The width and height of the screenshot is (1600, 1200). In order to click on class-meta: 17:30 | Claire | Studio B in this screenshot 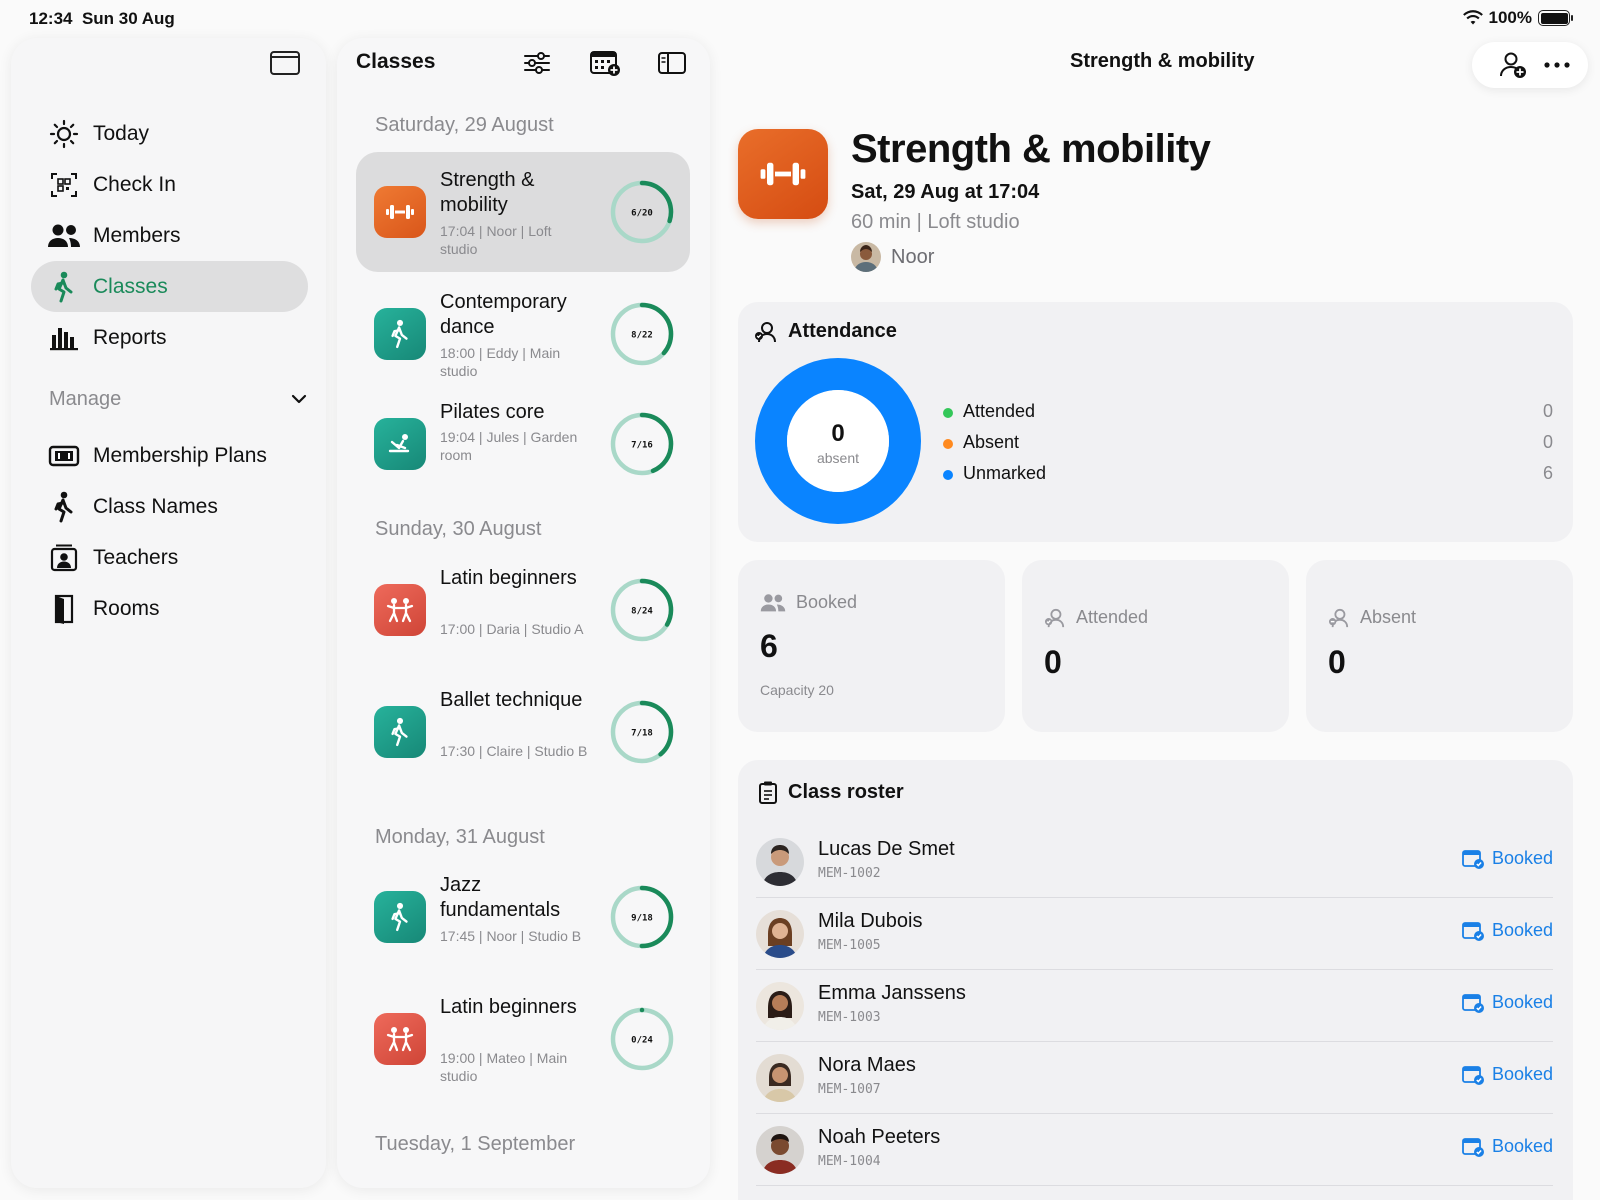, I will do `click(514, 751)`.